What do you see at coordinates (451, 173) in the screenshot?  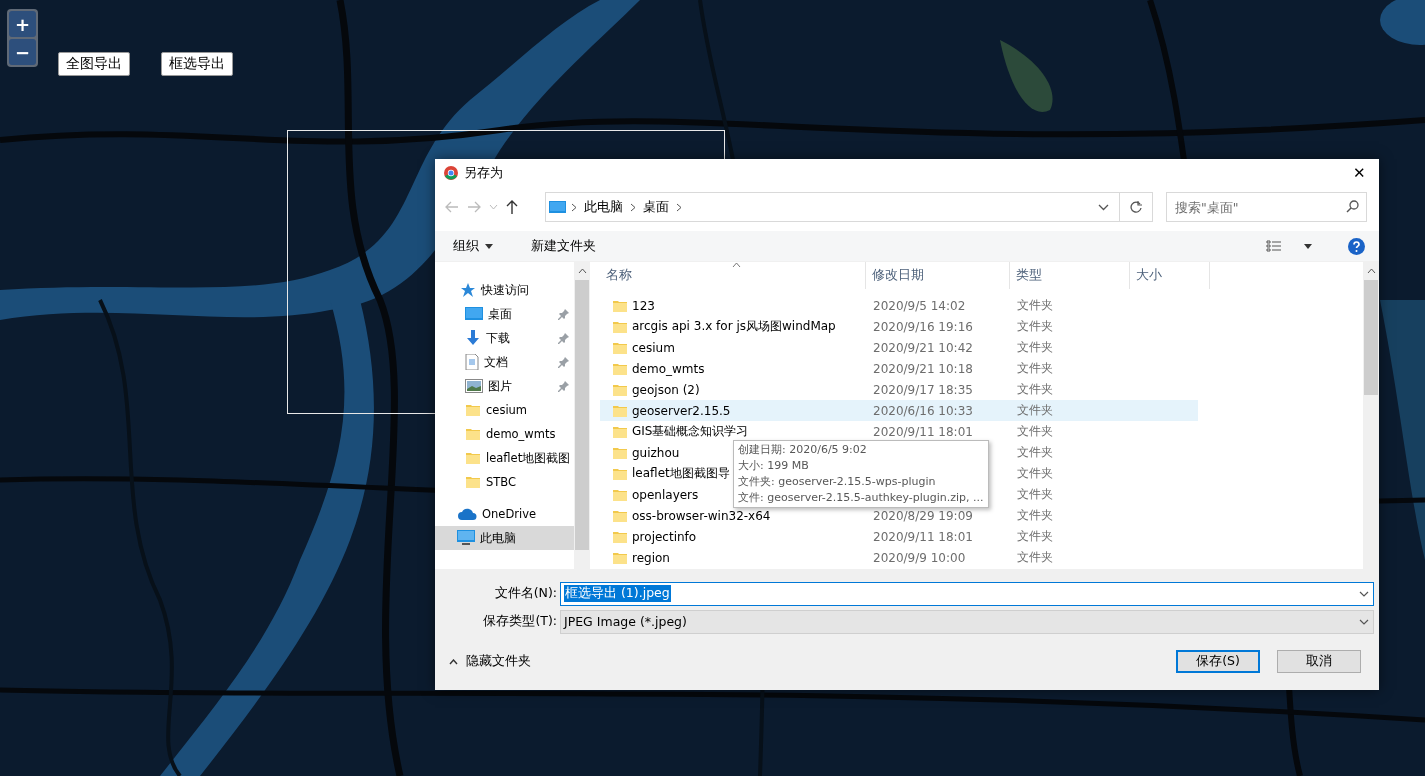 I see `browser-logo-icon` at bounding box center [451, 173].